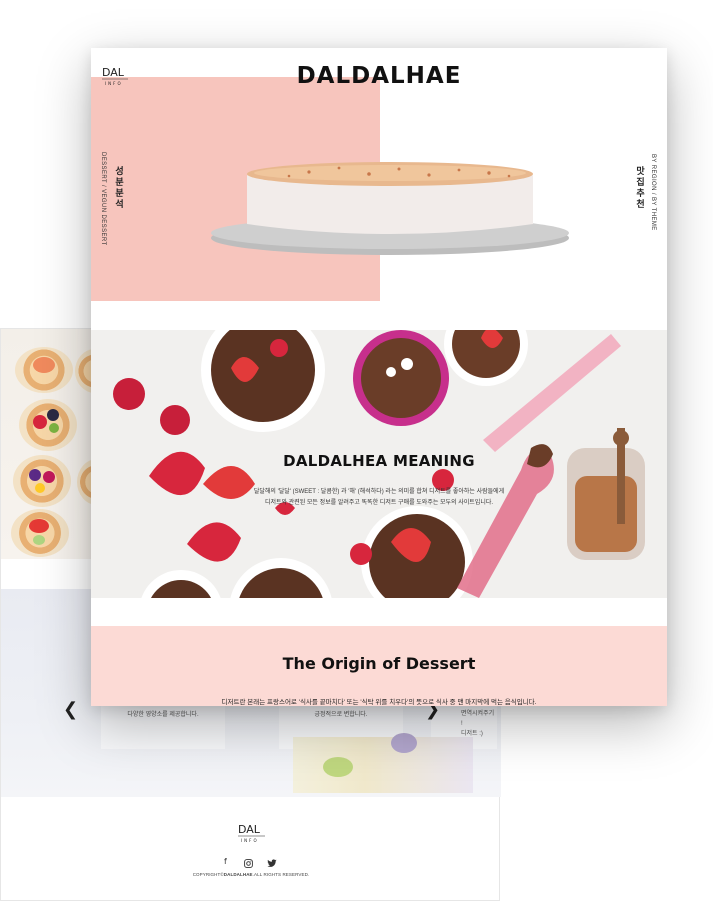 This screenshot has height=901, width=713. Describe the element at coordinates (70, 709) in the screenshot. I see `chevron-left-icon: ❮` at that location.